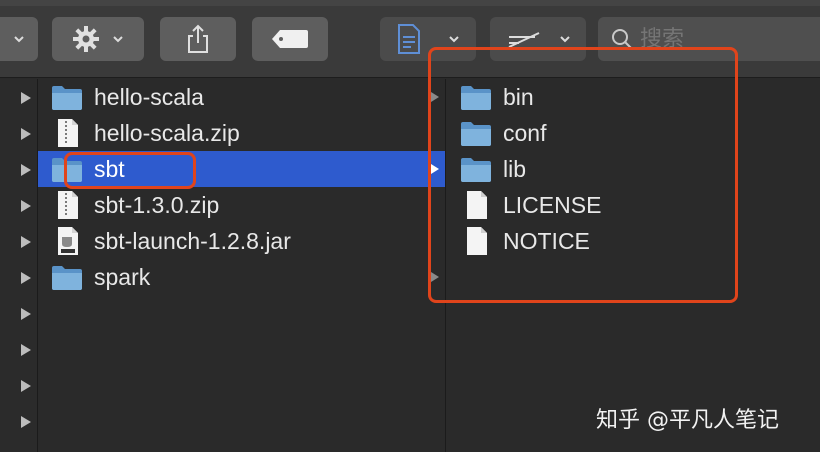  What do you see at coordinates (86, 39) in the screenshot?
I see `gear-icon` at bounding box center [86, 39].